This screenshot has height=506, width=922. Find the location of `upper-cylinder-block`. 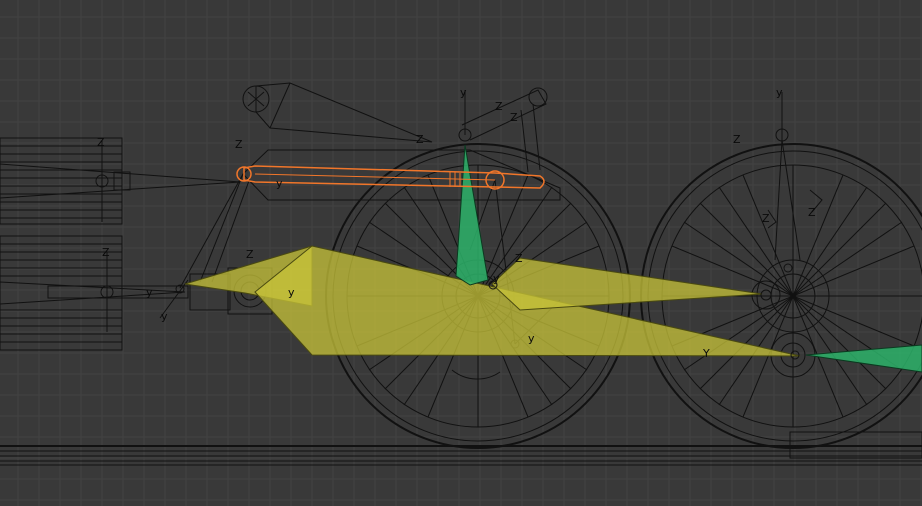

upper-cylinder-block is located at coordinates (120, 181).